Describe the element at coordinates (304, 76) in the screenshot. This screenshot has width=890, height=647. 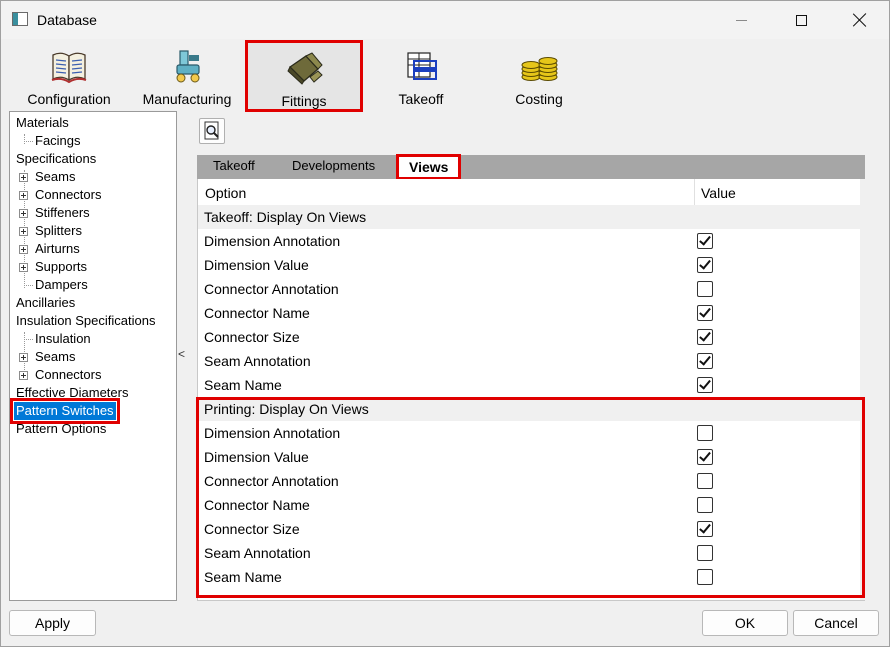
I see `toolbar-item-fittings: Fittings` at that location.